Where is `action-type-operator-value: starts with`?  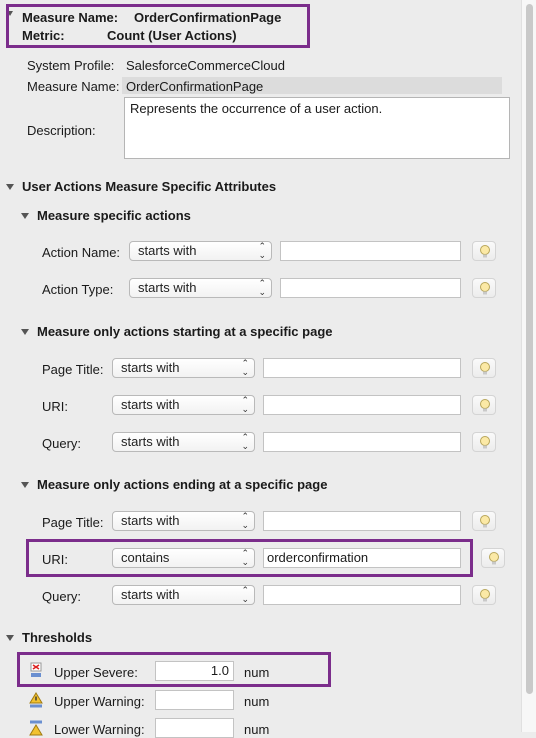 action-type-operator-value: starts with is located at coordinates (167, 287).